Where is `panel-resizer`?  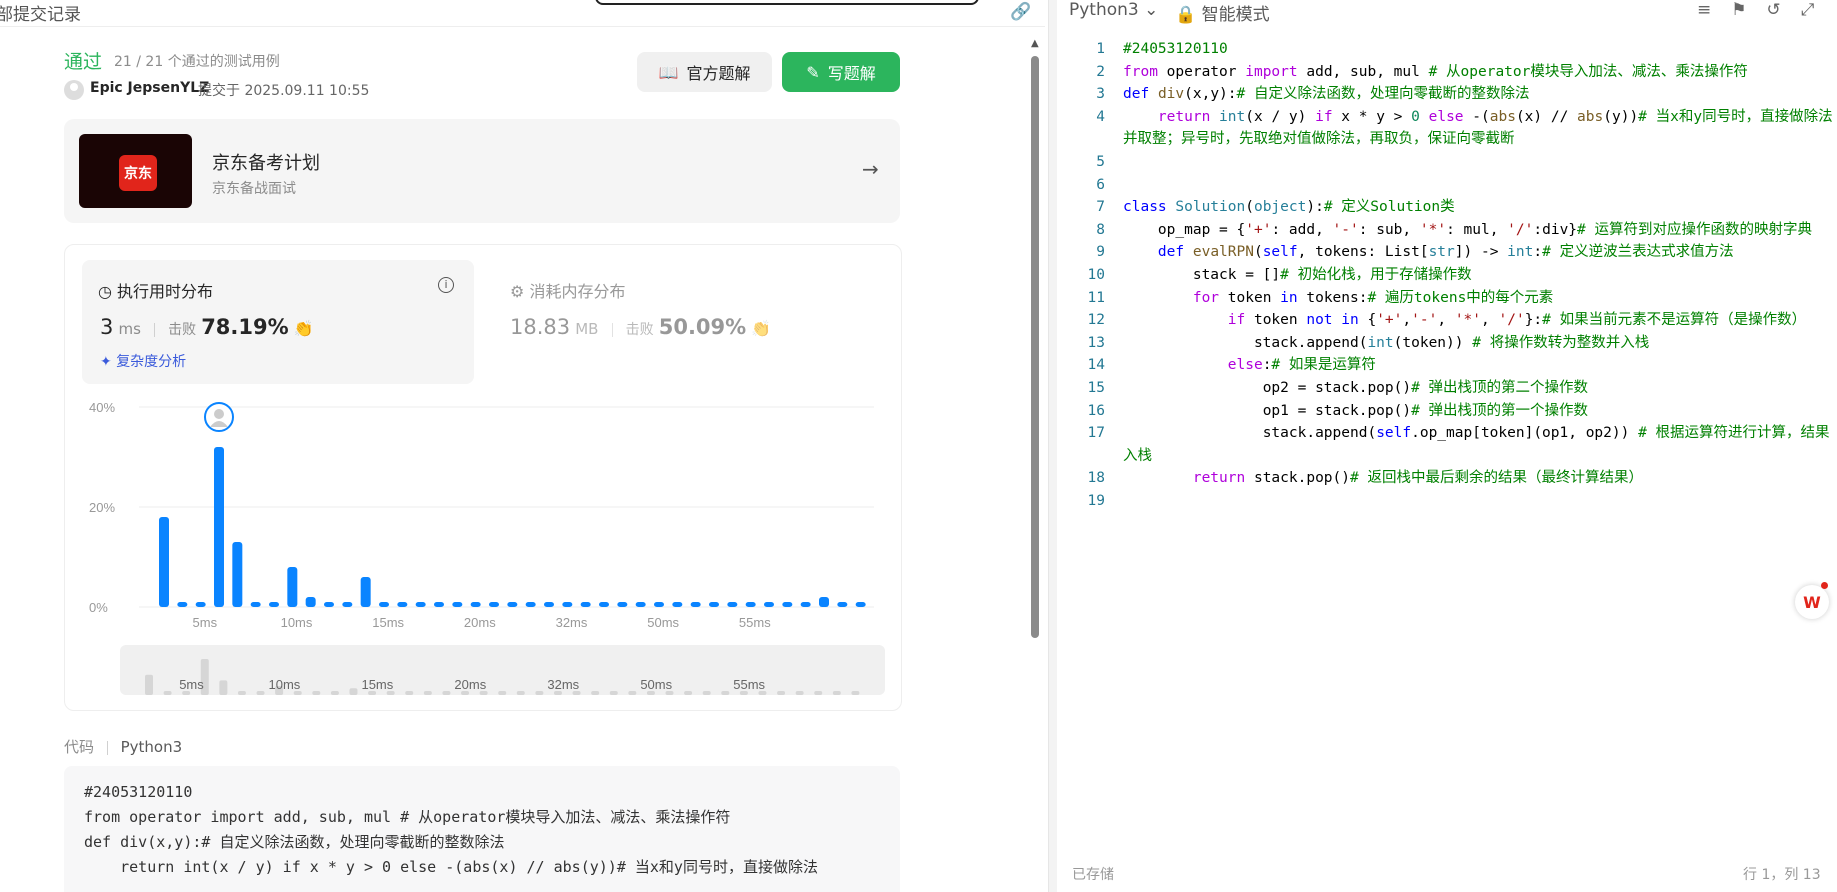 panel-resizer is located at coordinates (1052, 446).